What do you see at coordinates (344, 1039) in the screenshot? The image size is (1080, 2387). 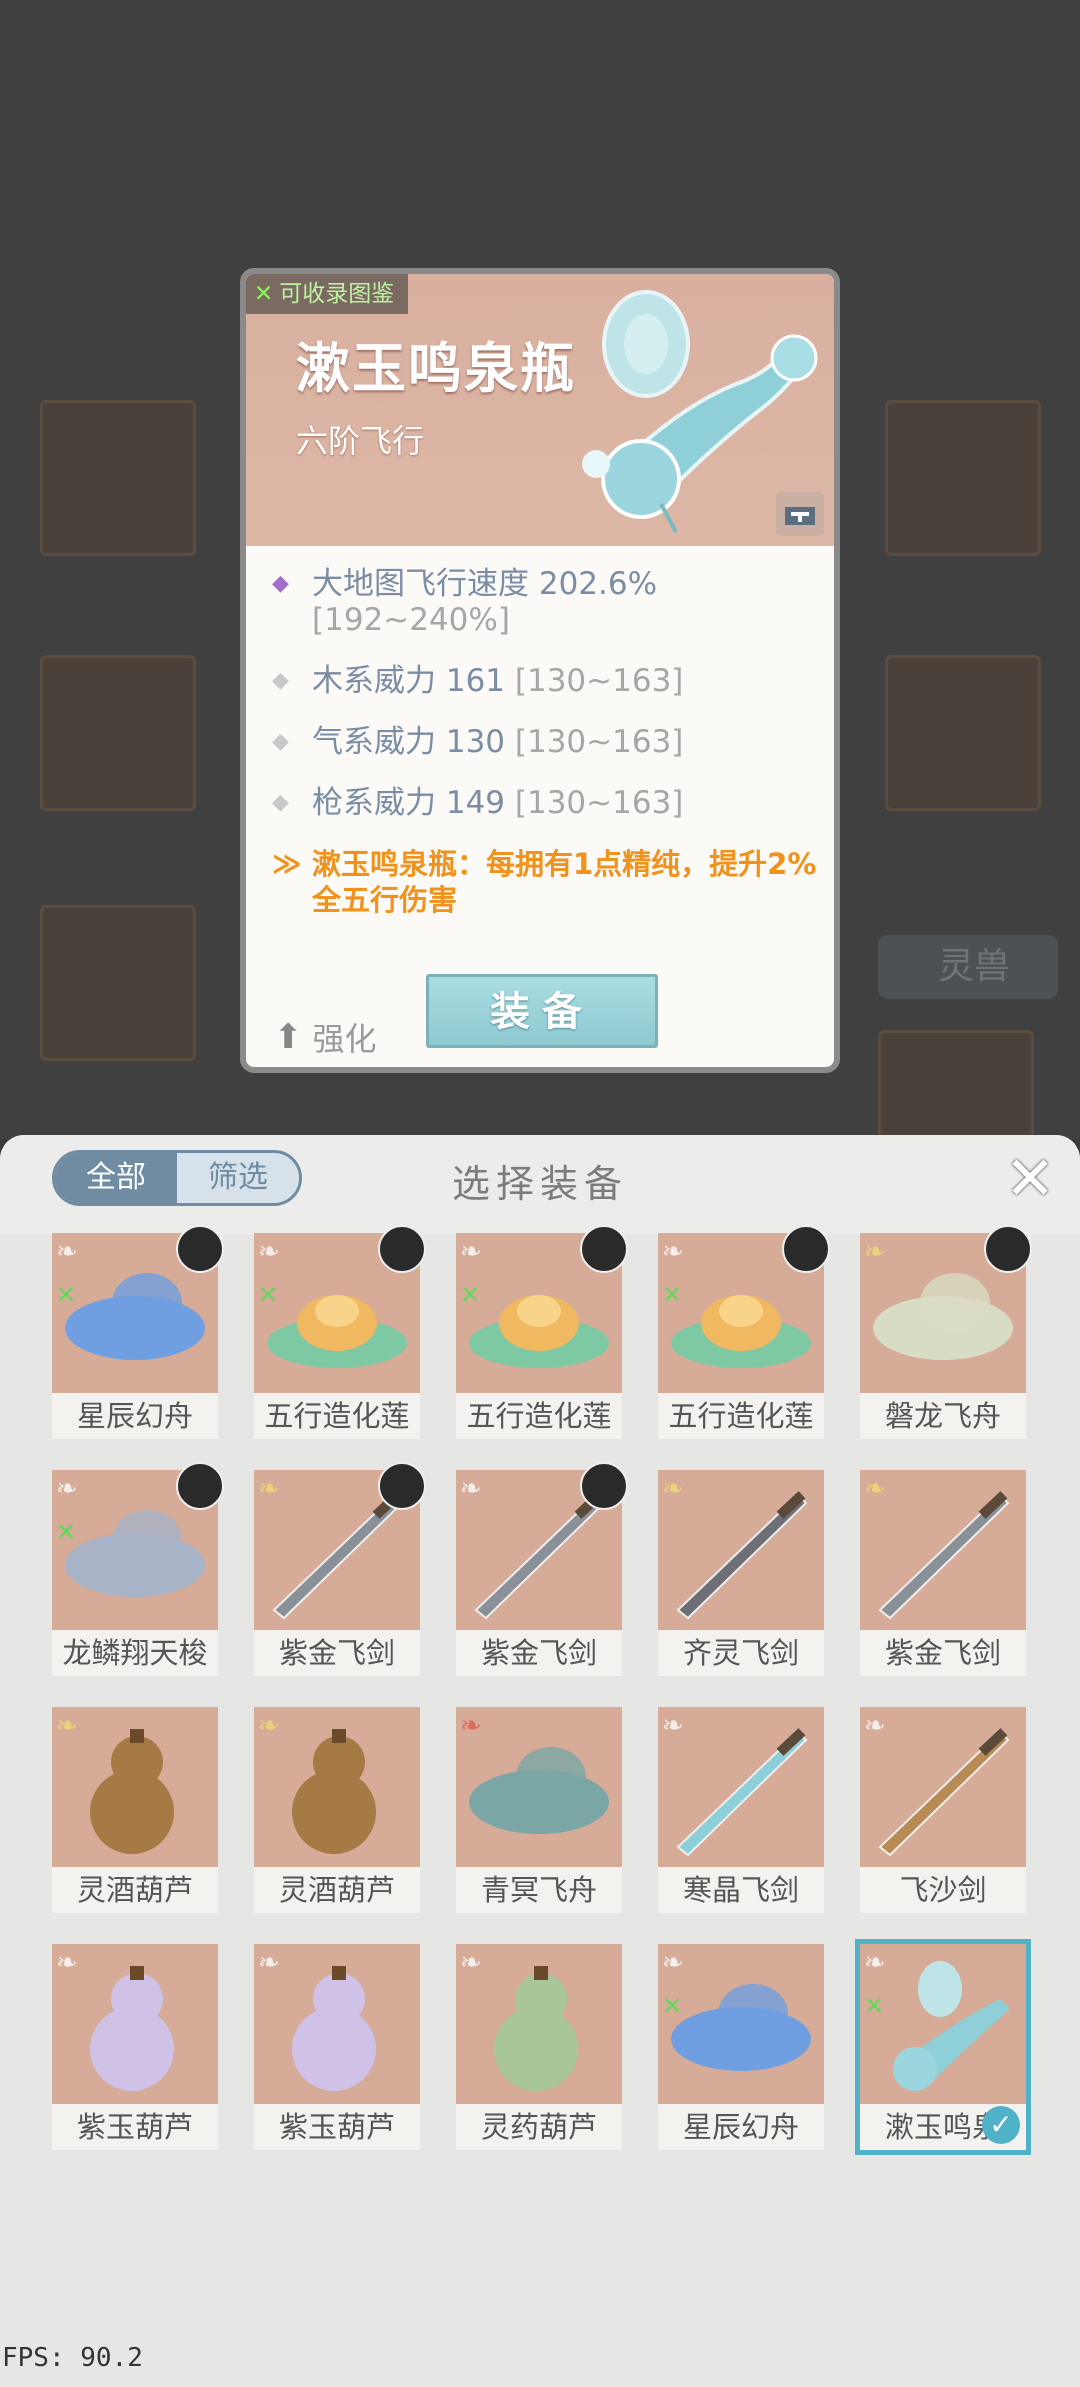 I see `enhance-label: 强化` at bounding box center [344, 1039].